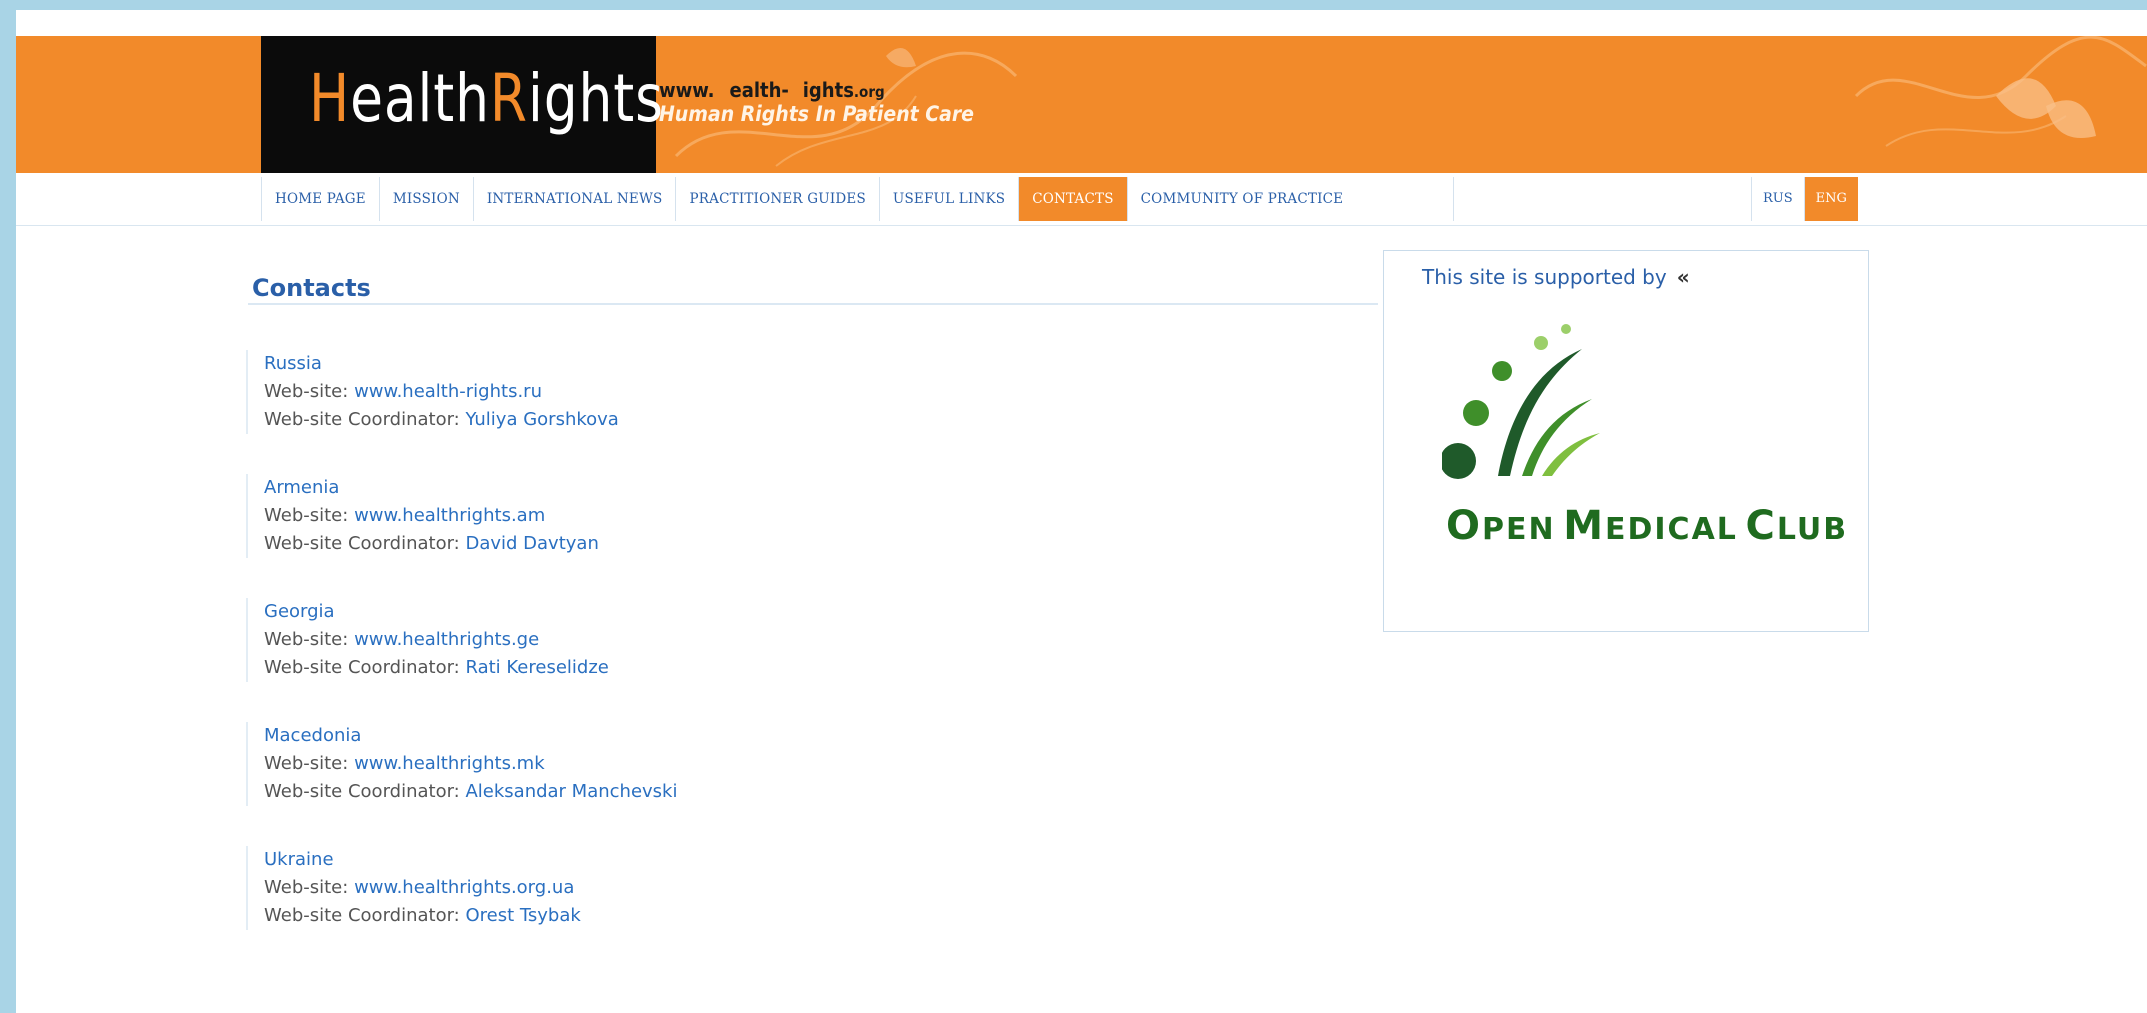 This screenshot has width=2147, height=1013. What do you see at coordinates (541, 419) in the screenshot?
I see `coordinator-link: Yuliya Gorshkova` at bounding box center [541, 419].